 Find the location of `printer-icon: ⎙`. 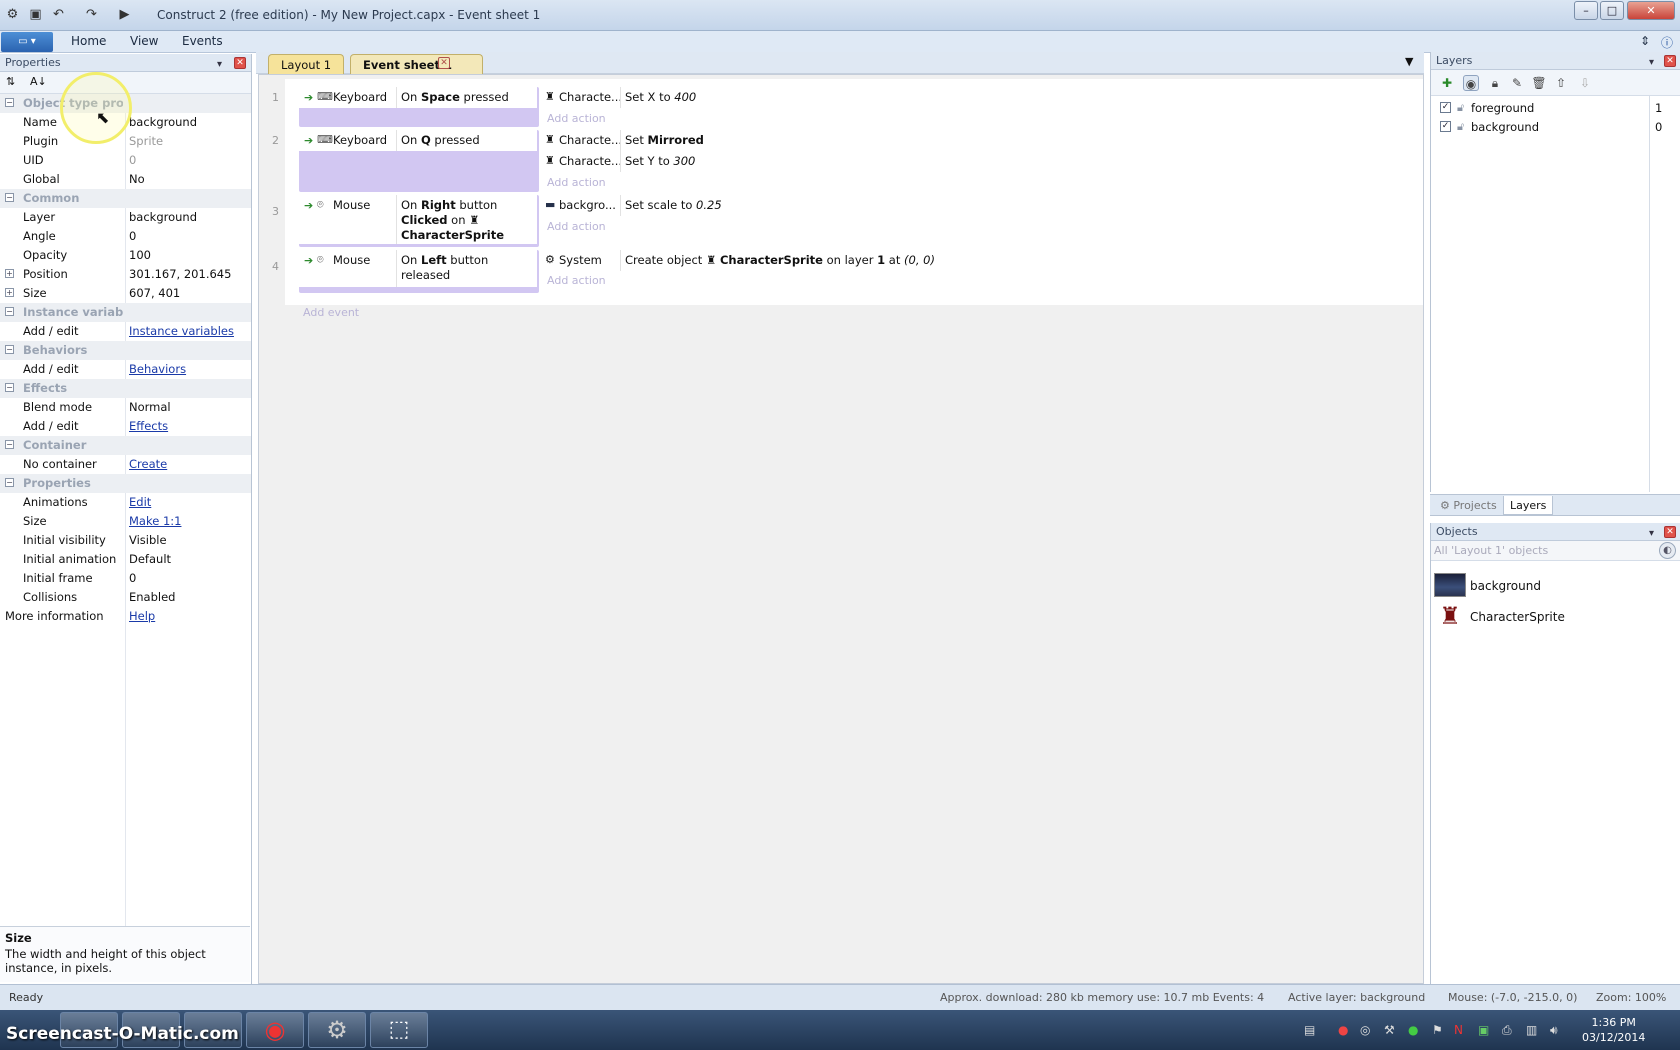

printer-icon: ⎙ is located at coordinates (1507, 1030).